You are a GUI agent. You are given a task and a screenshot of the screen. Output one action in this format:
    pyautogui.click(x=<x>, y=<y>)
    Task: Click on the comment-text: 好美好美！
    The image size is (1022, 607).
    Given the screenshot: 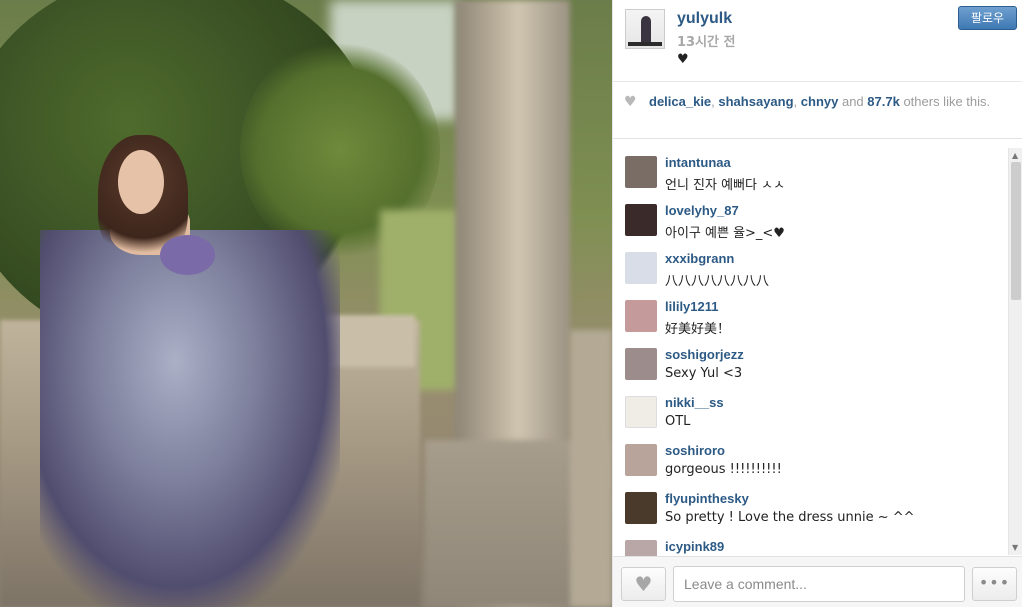 What is the action you would take?
    pyautogui.click(x=698, y=329)
    